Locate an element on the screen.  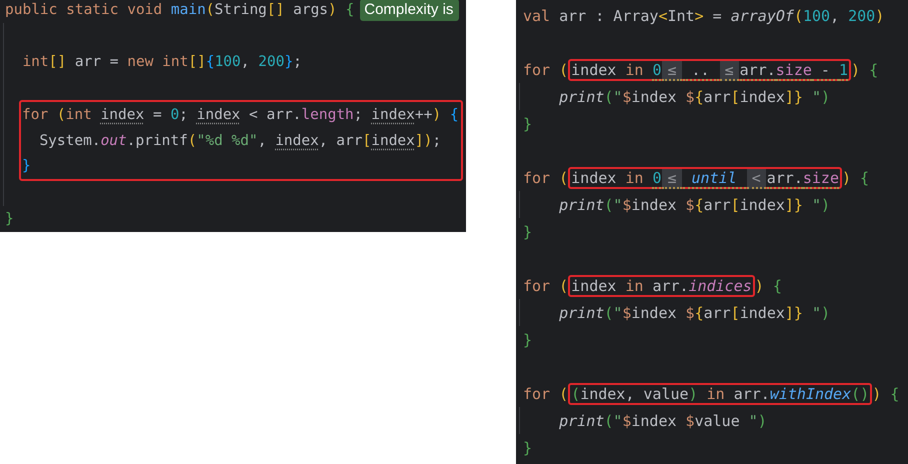
code-line: print("$index $value ") is located at coordinates (663, 420).